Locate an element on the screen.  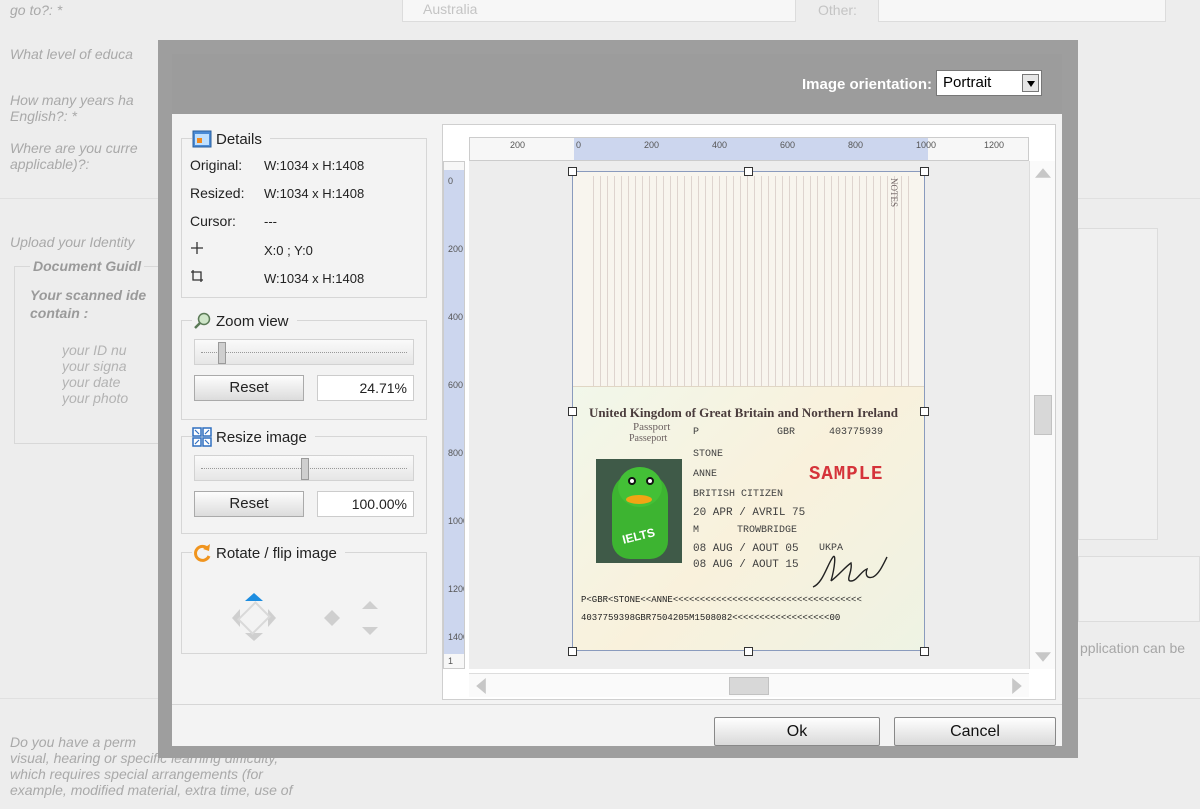
passport-dob: 20 APR / AVRIL 75 is located at coordinates (749, 513).